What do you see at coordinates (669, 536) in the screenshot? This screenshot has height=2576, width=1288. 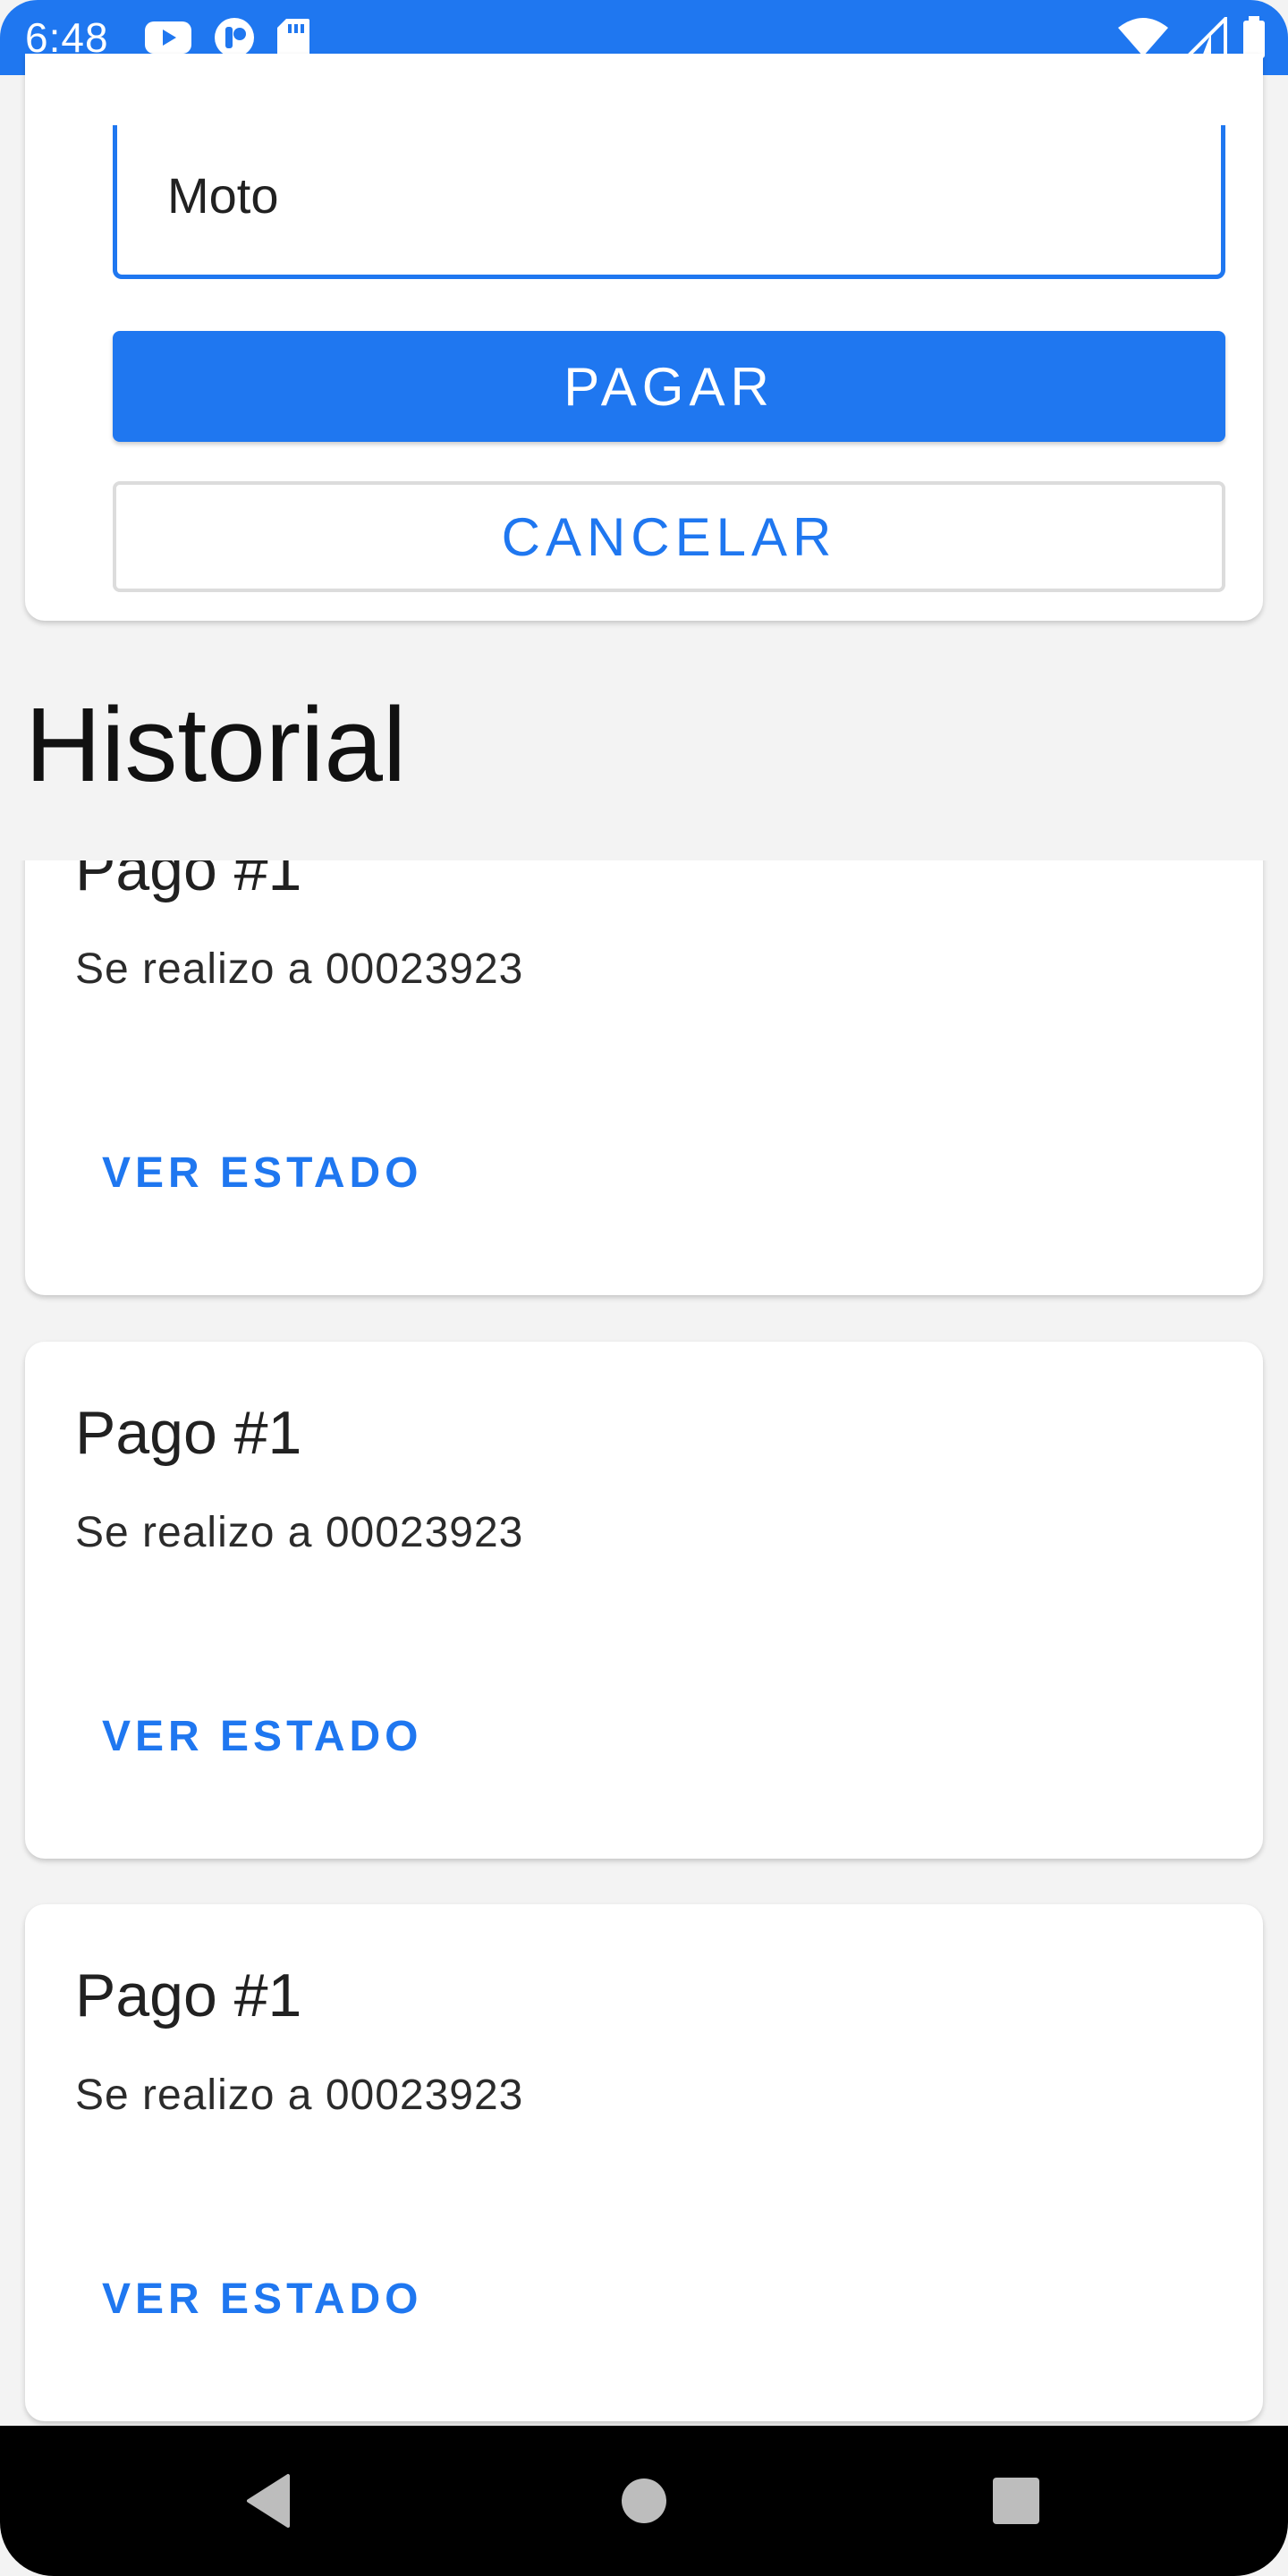 I see `cancel-button: CANCELAR` at bounding box center [669, 536].